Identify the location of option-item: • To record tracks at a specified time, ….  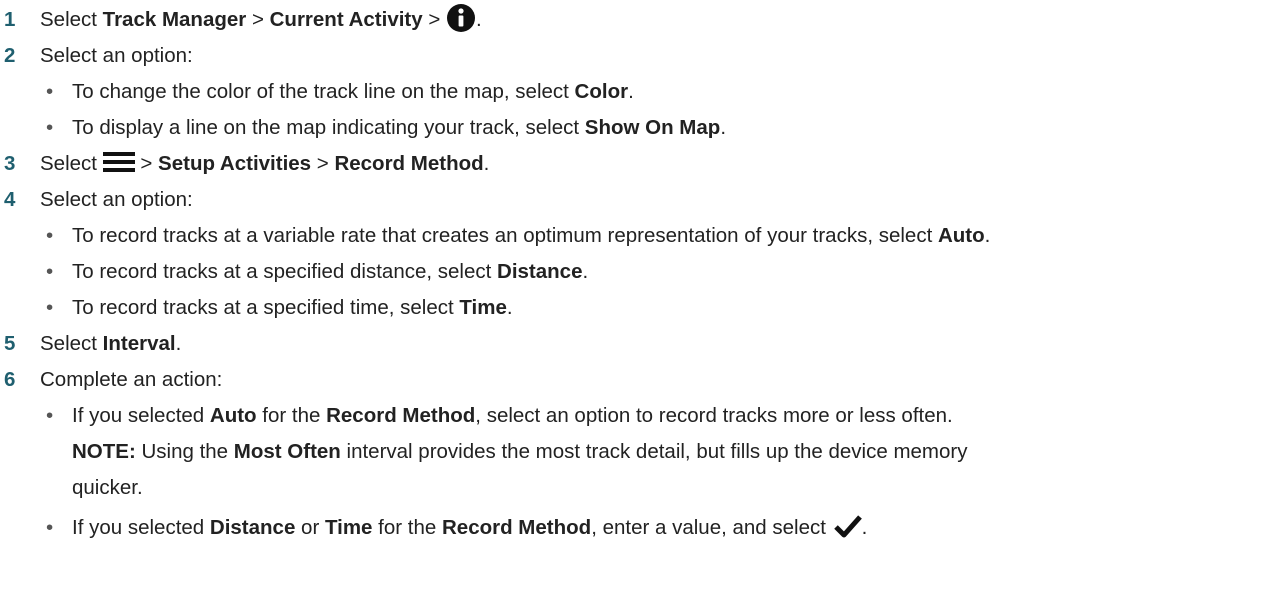
(641, 308).